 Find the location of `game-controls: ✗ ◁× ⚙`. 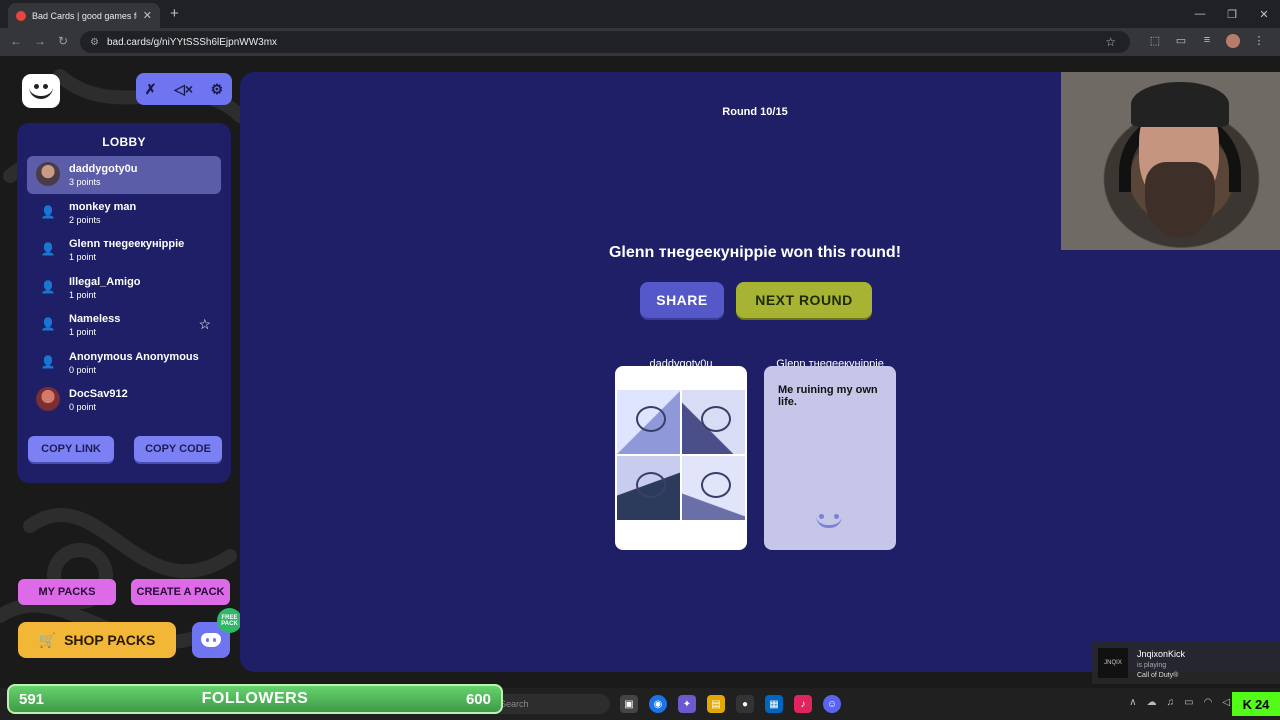

game-controls: ✗ ◁× ⚙ is located at coordinates (184, 89).